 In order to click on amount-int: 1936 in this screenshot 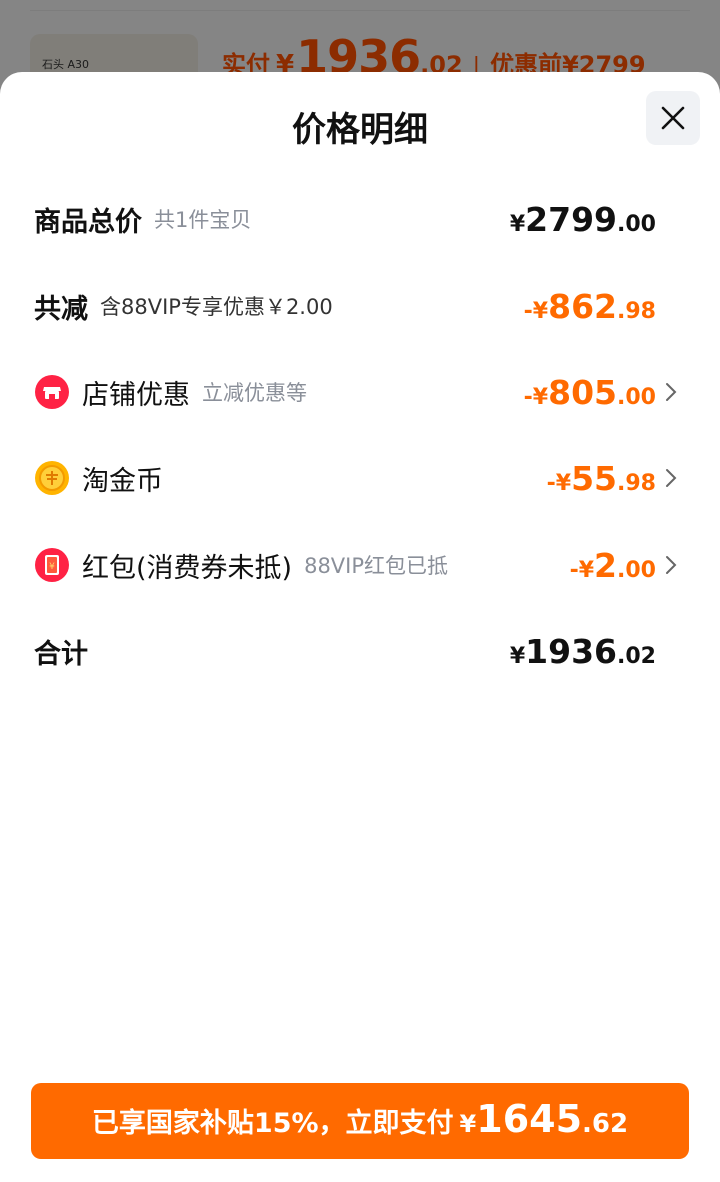, I will do `click(571, 651)`.